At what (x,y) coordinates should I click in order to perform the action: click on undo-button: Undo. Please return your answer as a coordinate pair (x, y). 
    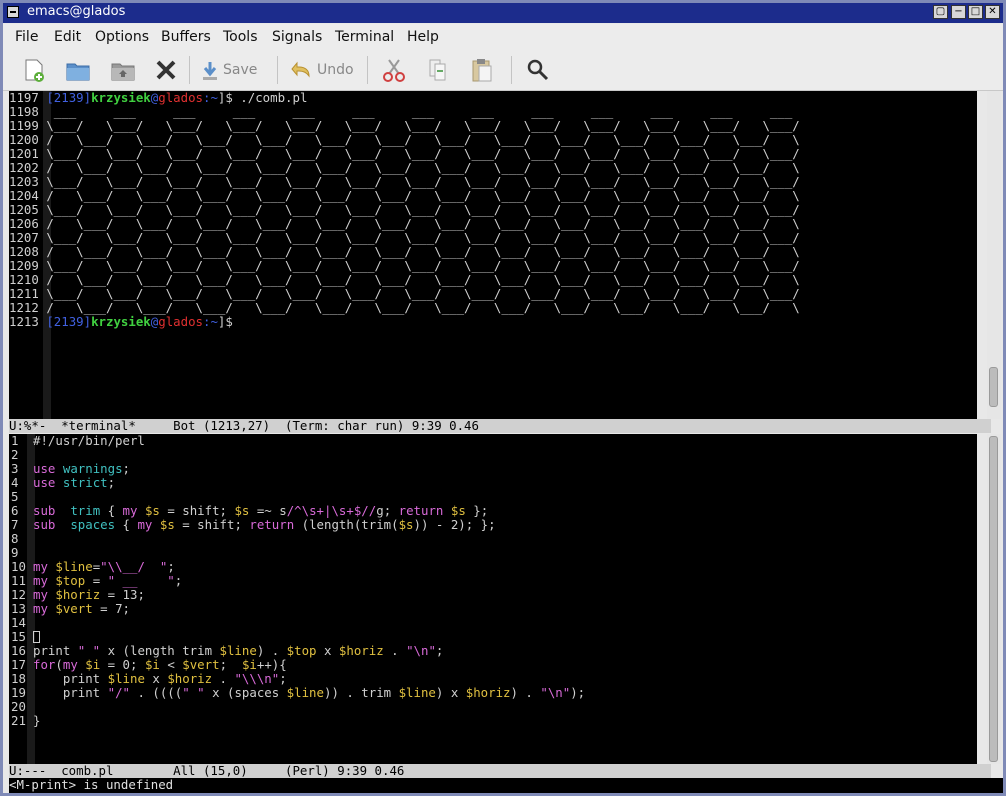
    Looking at the image, I should click on (322, 70).